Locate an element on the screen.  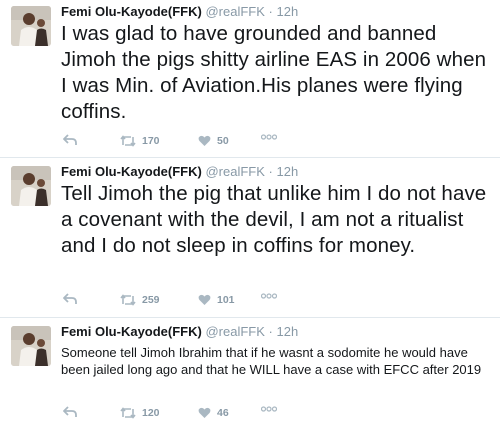
retweet-count: 170 is located at coordinates (151, 141).